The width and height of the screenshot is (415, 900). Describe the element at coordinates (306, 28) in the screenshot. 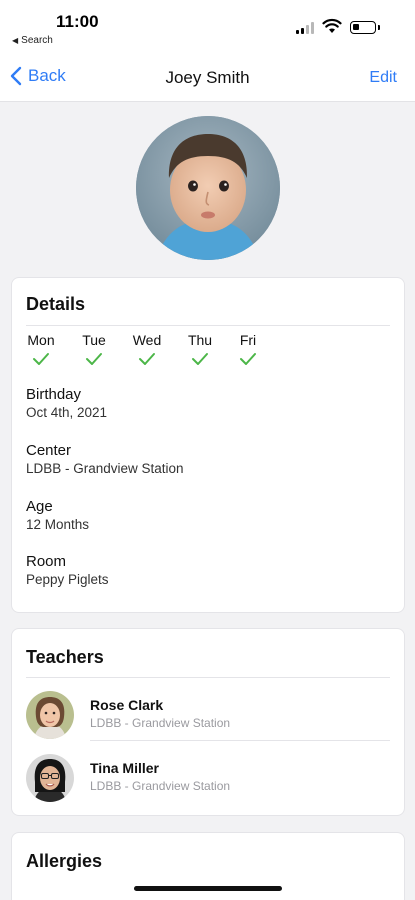

I see `cellular-signal-icon` at that location.